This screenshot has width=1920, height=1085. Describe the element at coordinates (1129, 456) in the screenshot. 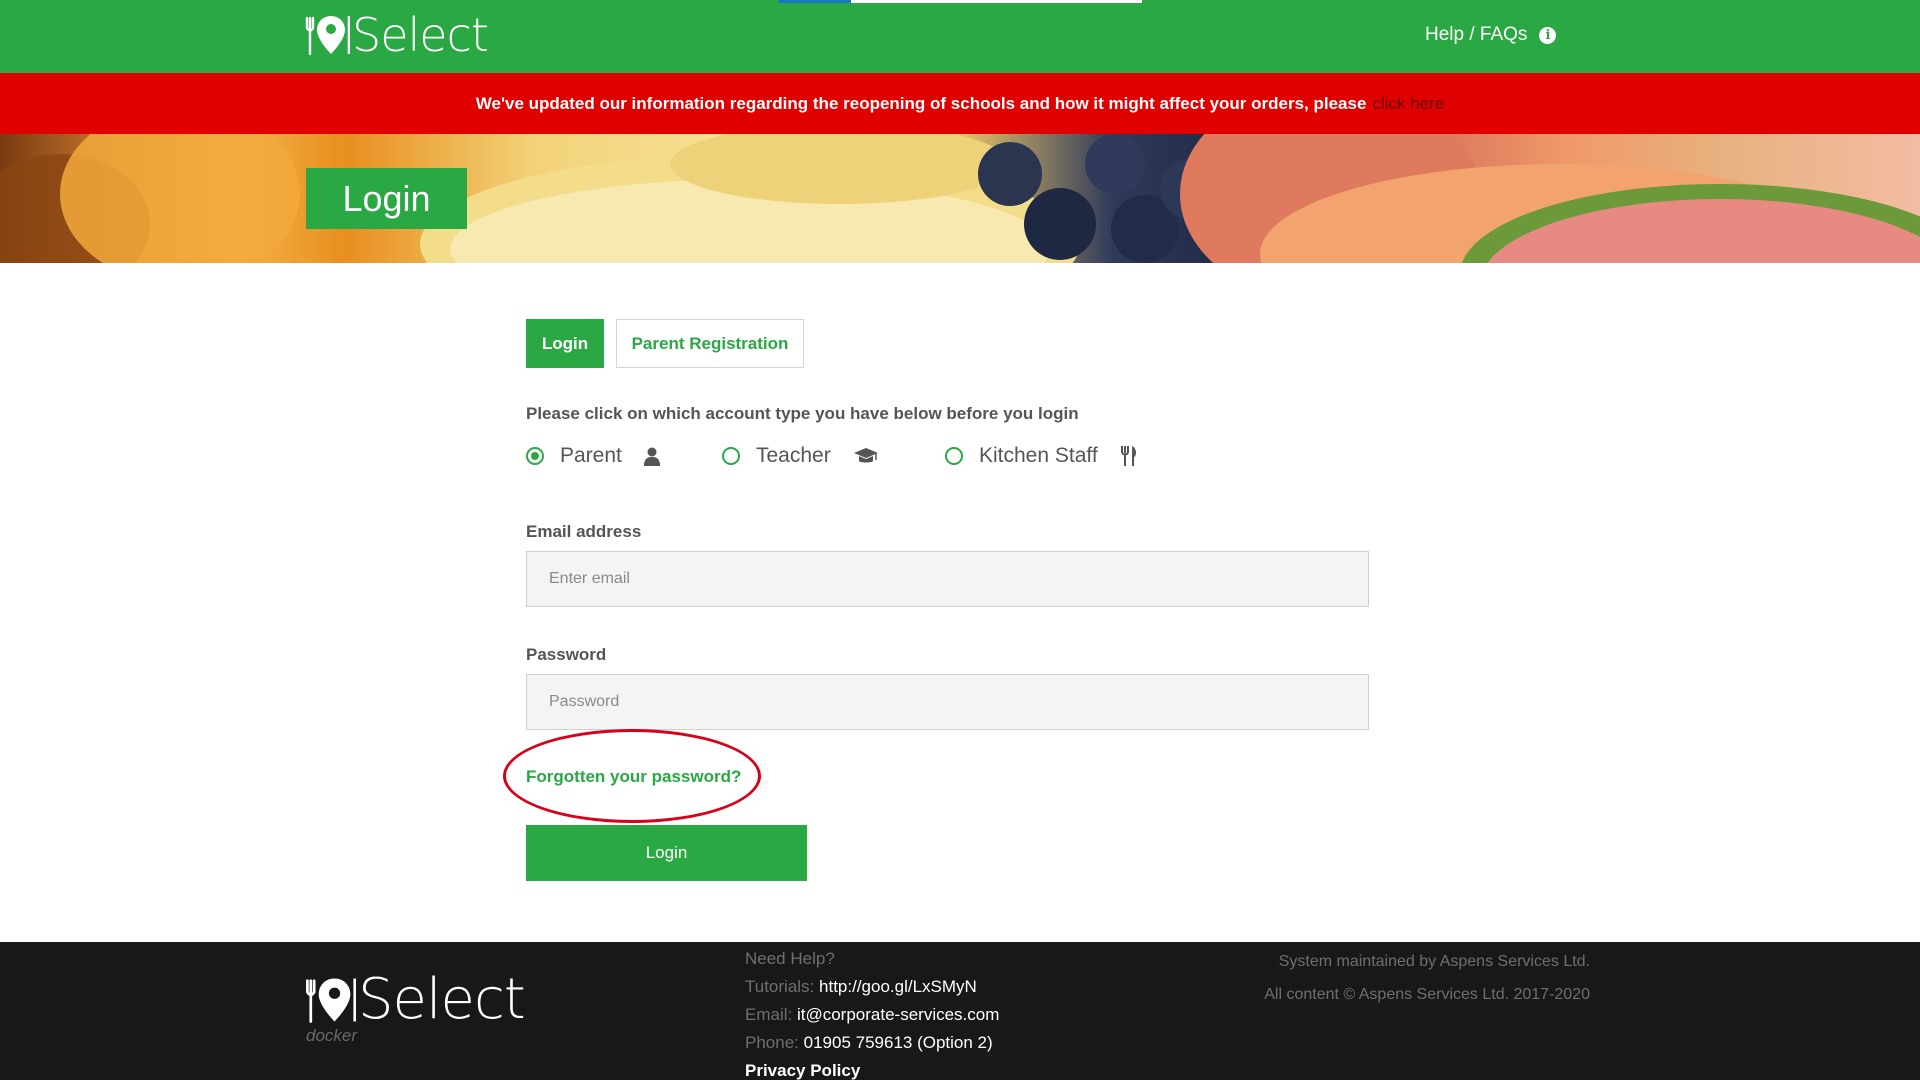

I see `cutlery-icon` at that location.